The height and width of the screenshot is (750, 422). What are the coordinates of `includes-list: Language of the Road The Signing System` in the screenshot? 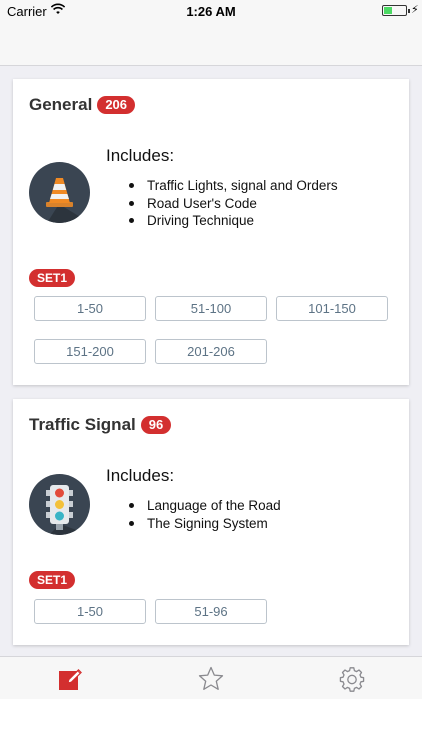 It's located at (205, 514).